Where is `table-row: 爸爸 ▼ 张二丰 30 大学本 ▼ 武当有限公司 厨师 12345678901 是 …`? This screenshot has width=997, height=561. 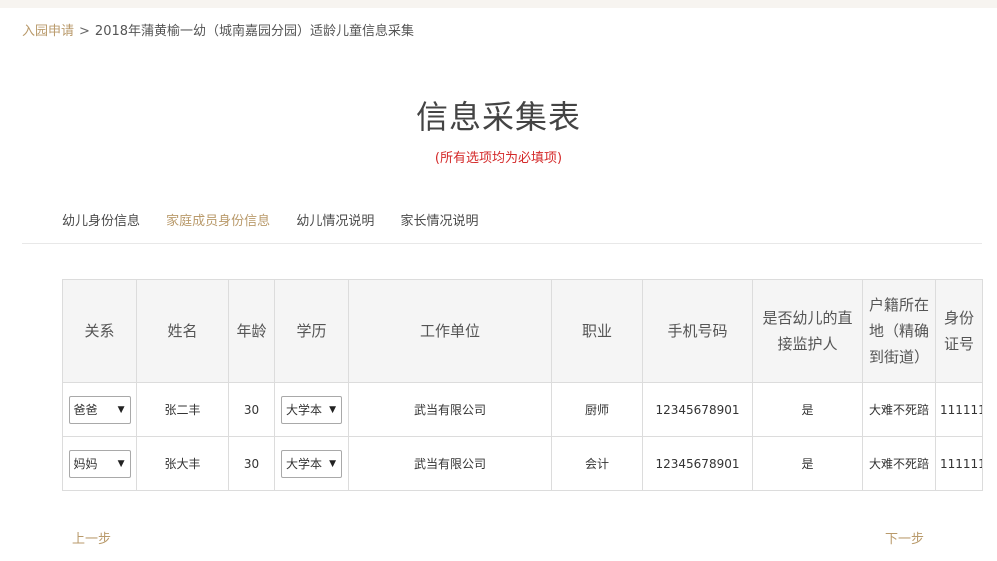
table-row: 爸爸 ▼ 张二丰 30 大学本 ▼ 武当有限公司 厨师 12345678901 是 … is located at coordinates (522, 409).